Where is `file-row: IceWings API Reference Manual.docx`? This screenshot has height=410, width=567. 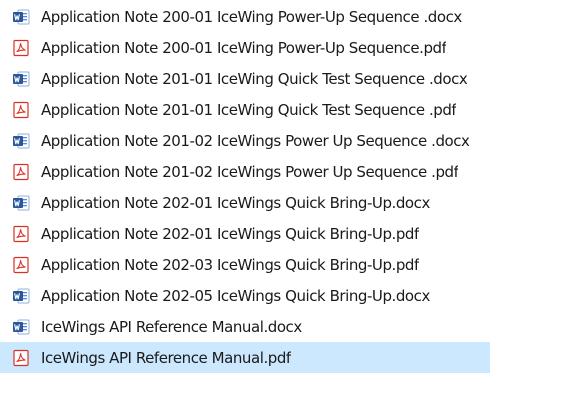
file-row: IceWings API Reference Manual.docx is located at coordinates (283, 326).